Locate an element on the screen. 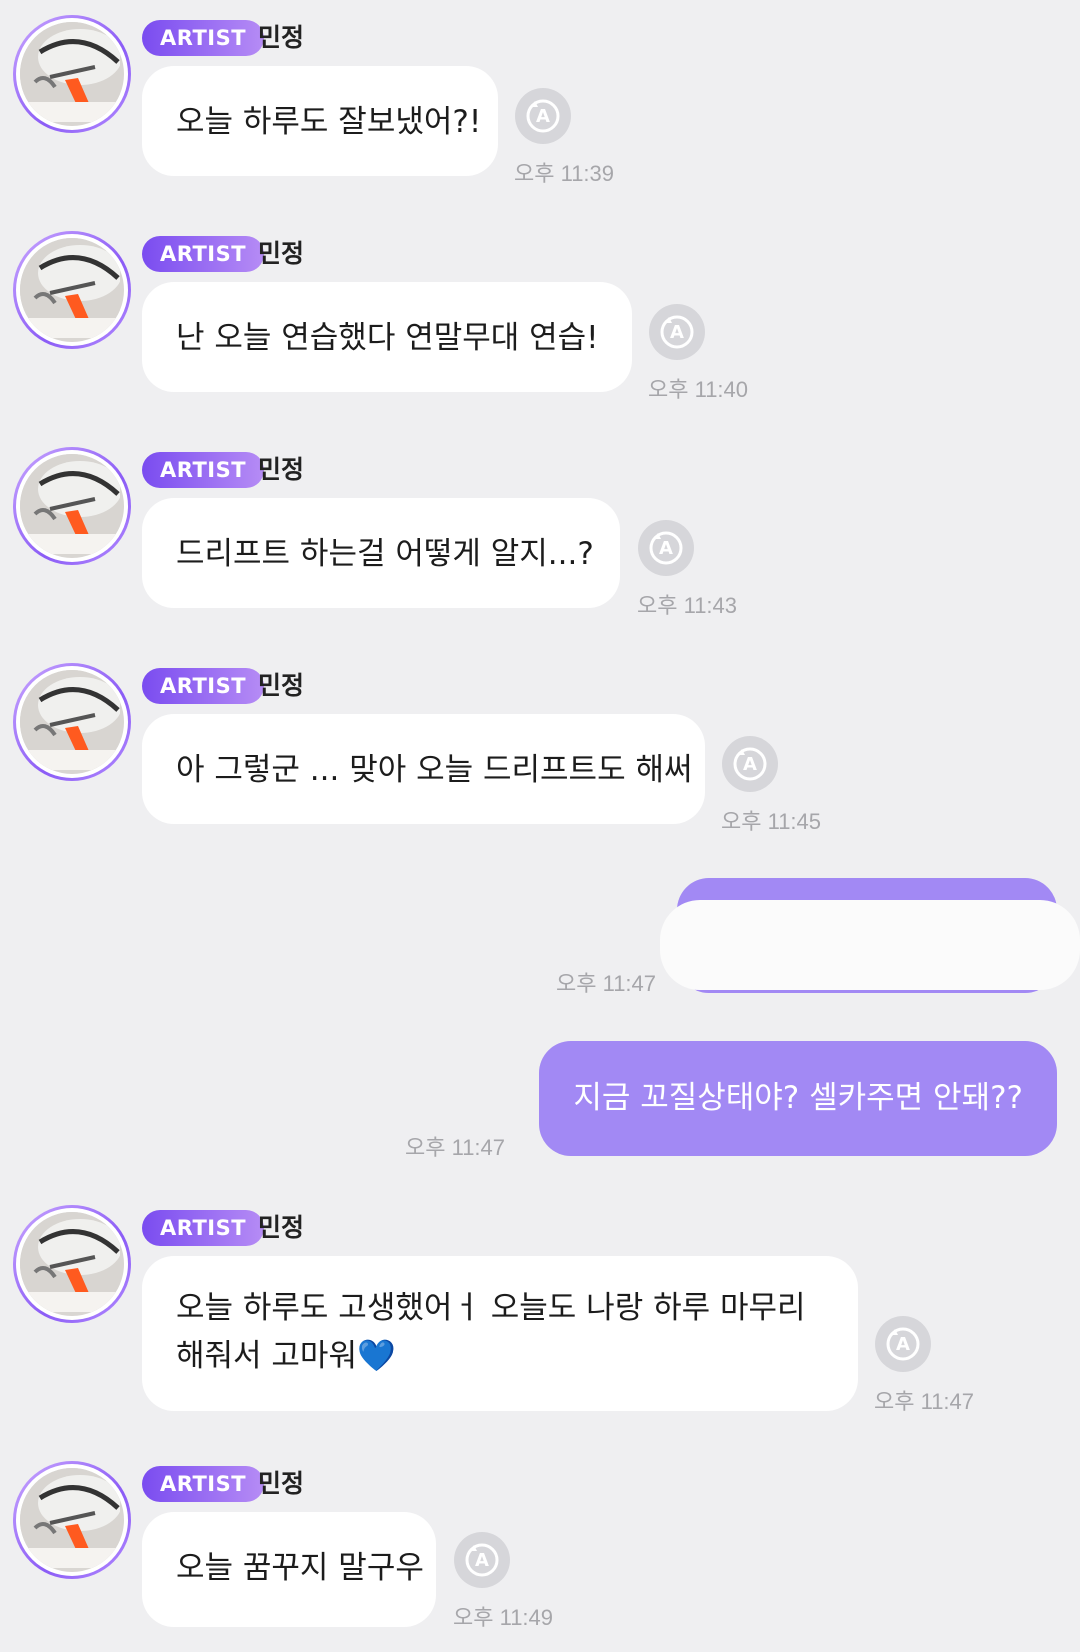 Image resolution: width=1080 pixels, height=1652 pixels. timestamp: 오후 11:45 is located at coordinates (771, 821).